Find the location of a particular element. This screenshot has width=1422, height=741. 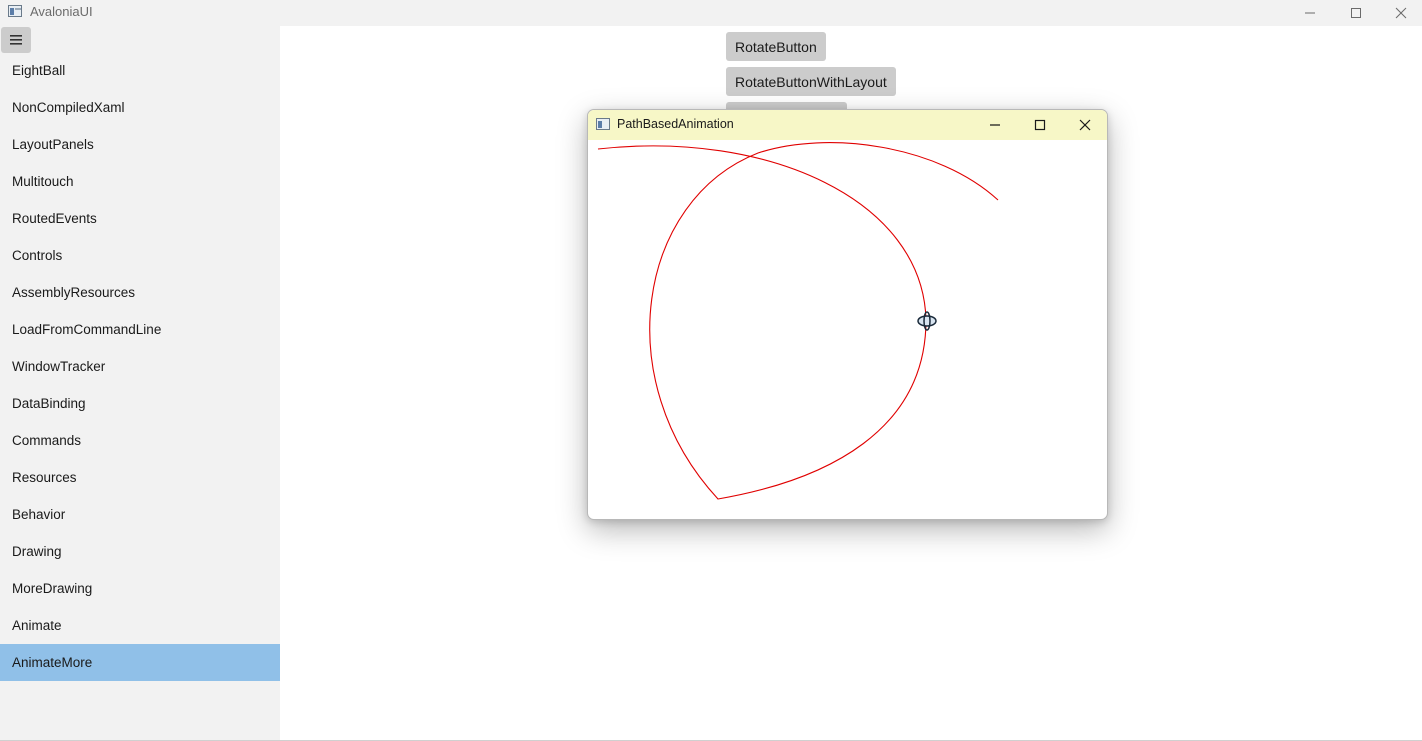

child-close-button is located at coordinates (1085, 125).